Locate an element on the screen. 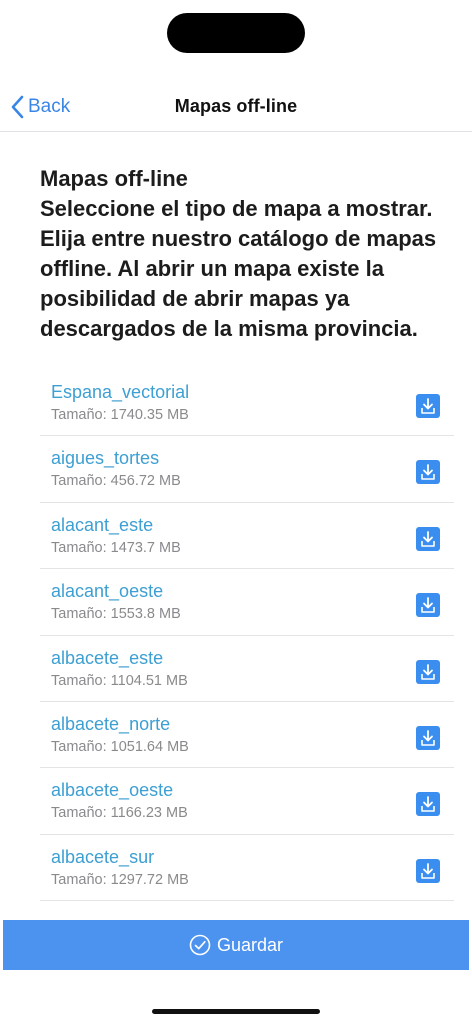  map-size: Tamaño: 1553.8 MB is located at coordinates (116, 614).